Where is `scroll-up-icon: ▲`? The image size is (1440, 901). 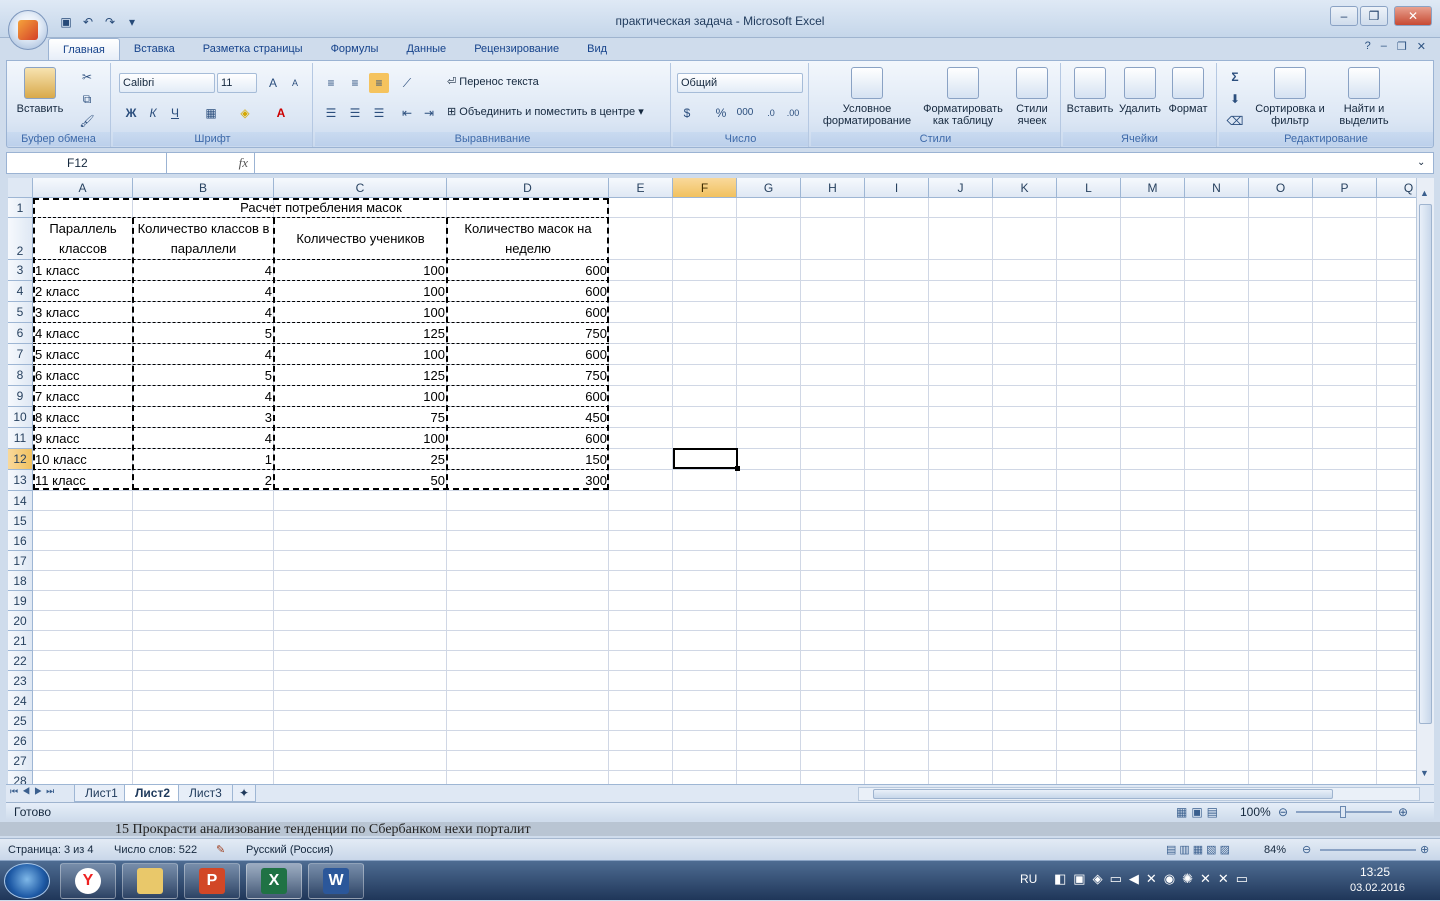 scroll-up-icon: ▲ is located at coordinates (1424, 193).